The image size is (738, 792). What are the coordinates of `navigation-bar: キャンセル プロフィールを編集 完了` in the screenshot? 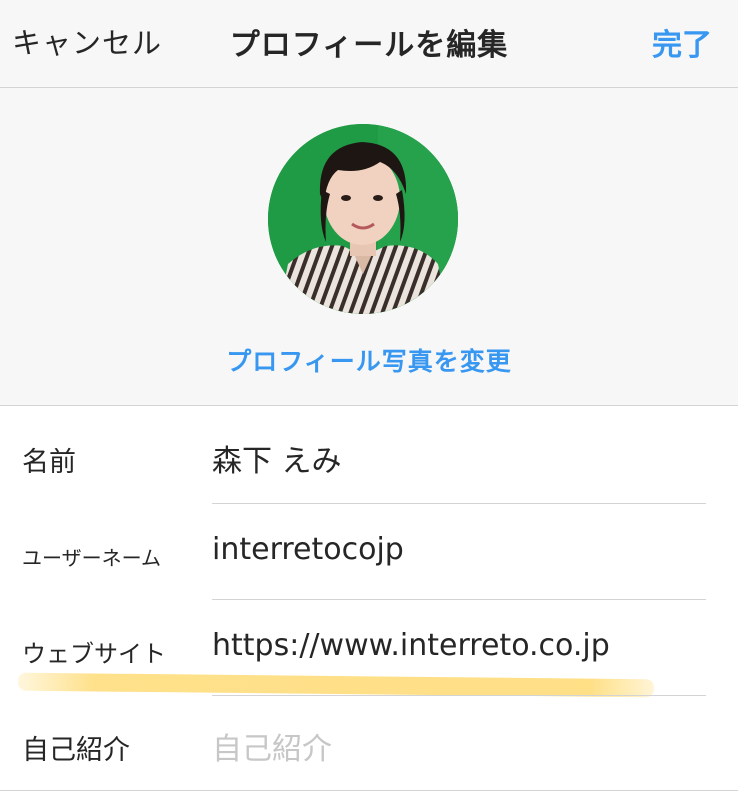 It's located at (369, 44).